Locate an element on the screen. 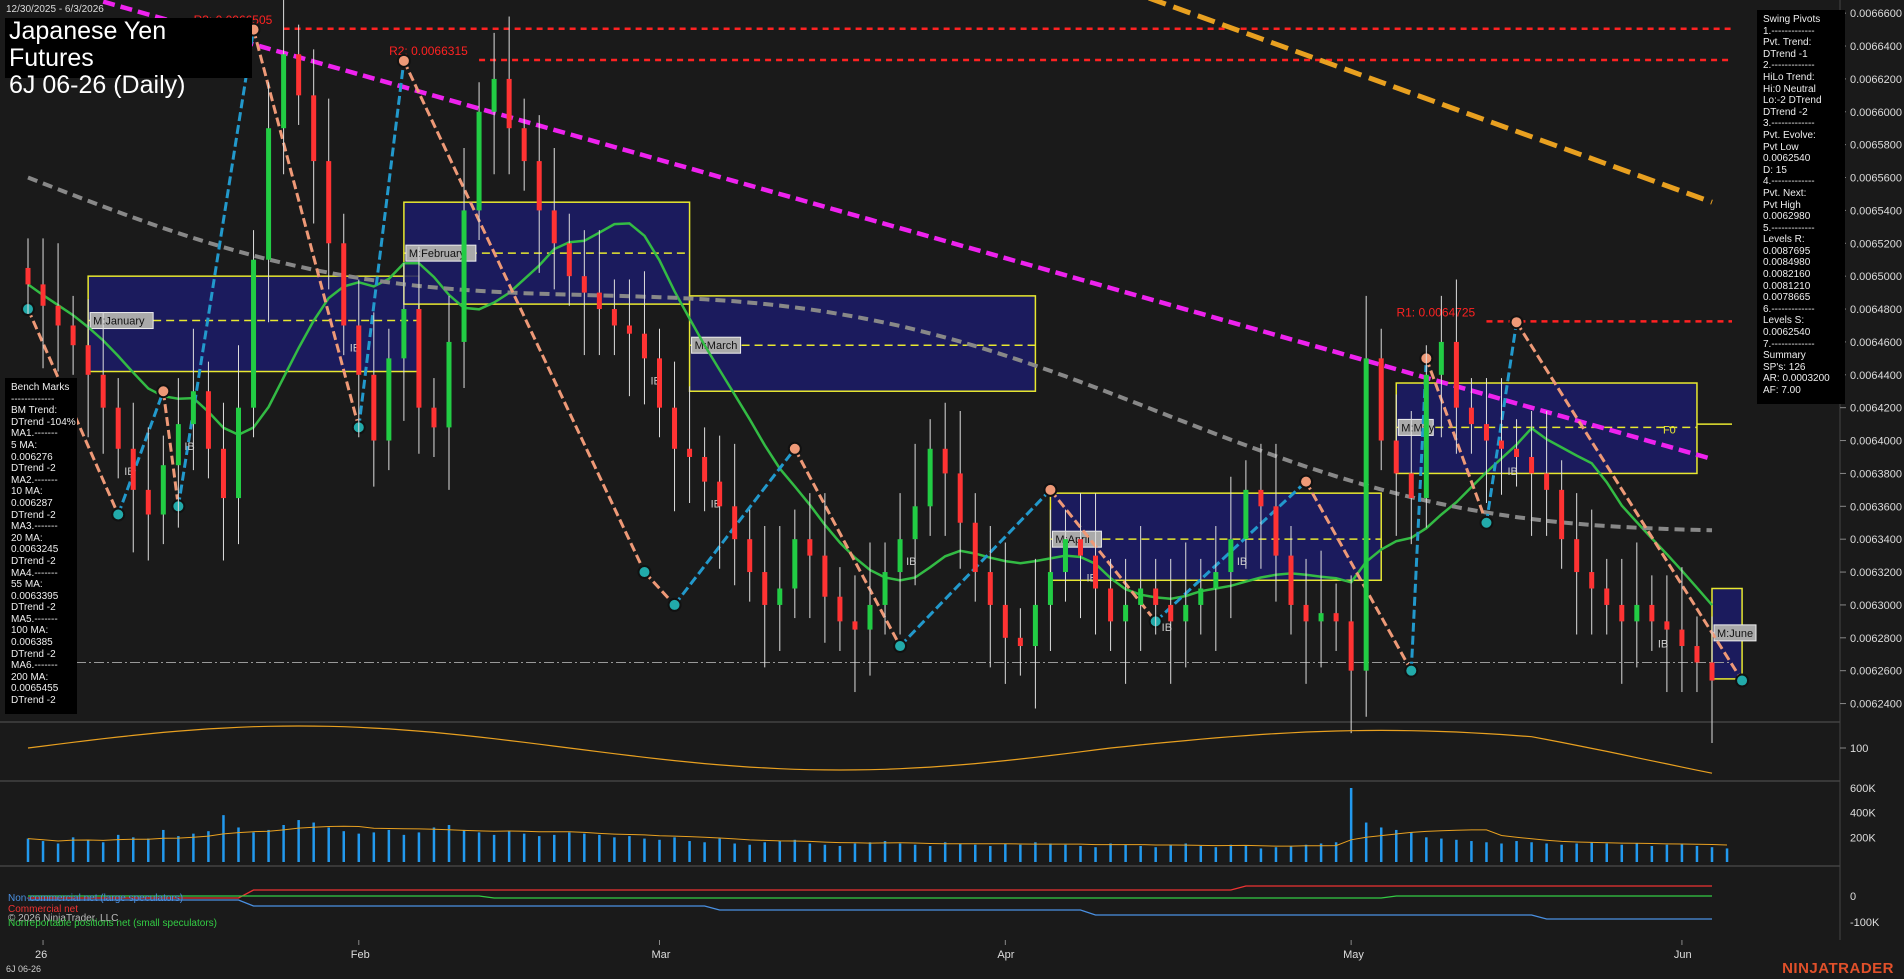 This screenshot has height=979, width=1904. chart-title: Japanese Yen Futures 6J 06-26 (Daily) is located at coordinates (128, 58).